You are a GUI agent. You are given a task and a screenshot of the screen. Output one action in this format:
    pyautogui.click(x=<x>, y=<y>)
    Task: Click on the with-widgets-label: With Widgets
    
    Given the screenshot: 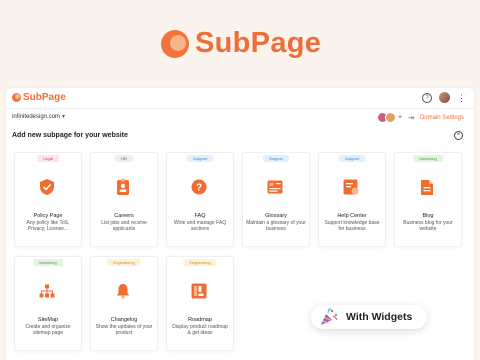 What is the action you would take?
    pyautogui.click(x=379, y=317)
    